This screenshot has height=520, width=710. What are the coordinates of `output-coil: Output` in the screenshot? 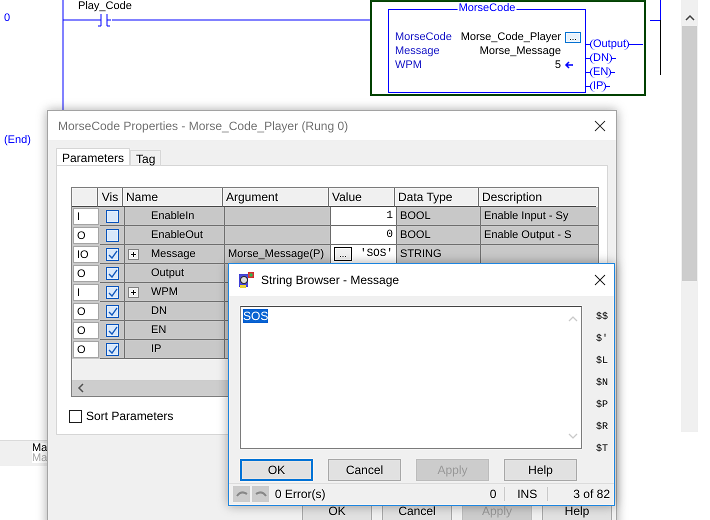 It's located at (610, 44).